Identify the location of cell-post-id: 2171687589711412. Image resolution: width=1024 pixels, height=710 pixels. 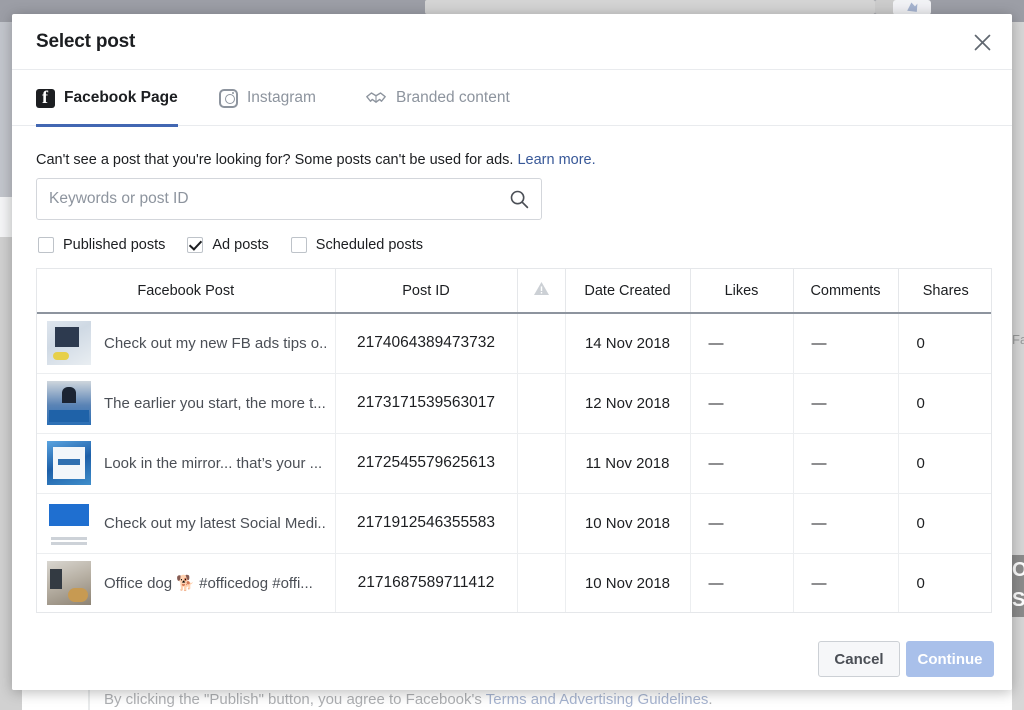
(426, 582).